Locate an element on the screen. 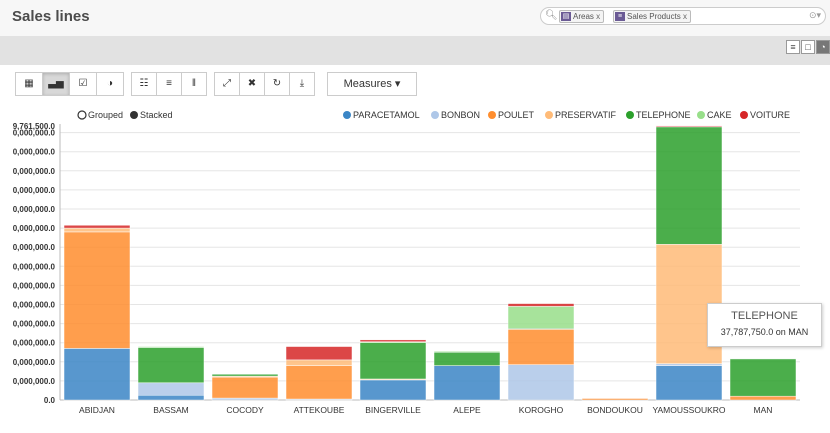 The width and height of the screenshot is (830, 433). bar-cocody-telephone is located at coordinates (245, 375).